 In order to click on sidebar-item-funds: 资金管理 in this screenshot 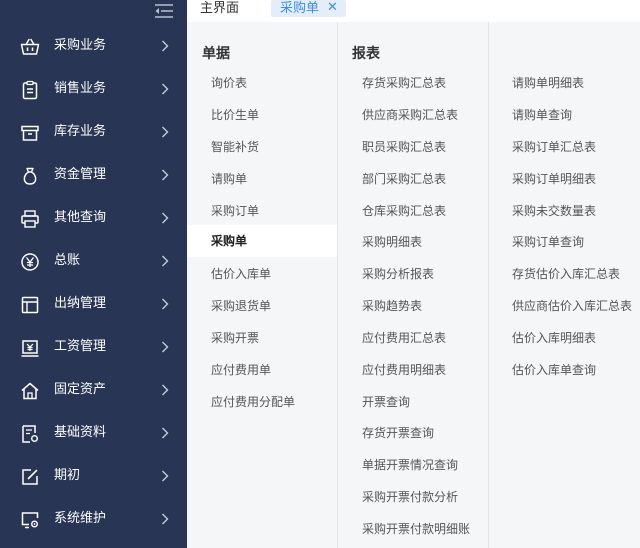, I will do `click(93, 175)`.